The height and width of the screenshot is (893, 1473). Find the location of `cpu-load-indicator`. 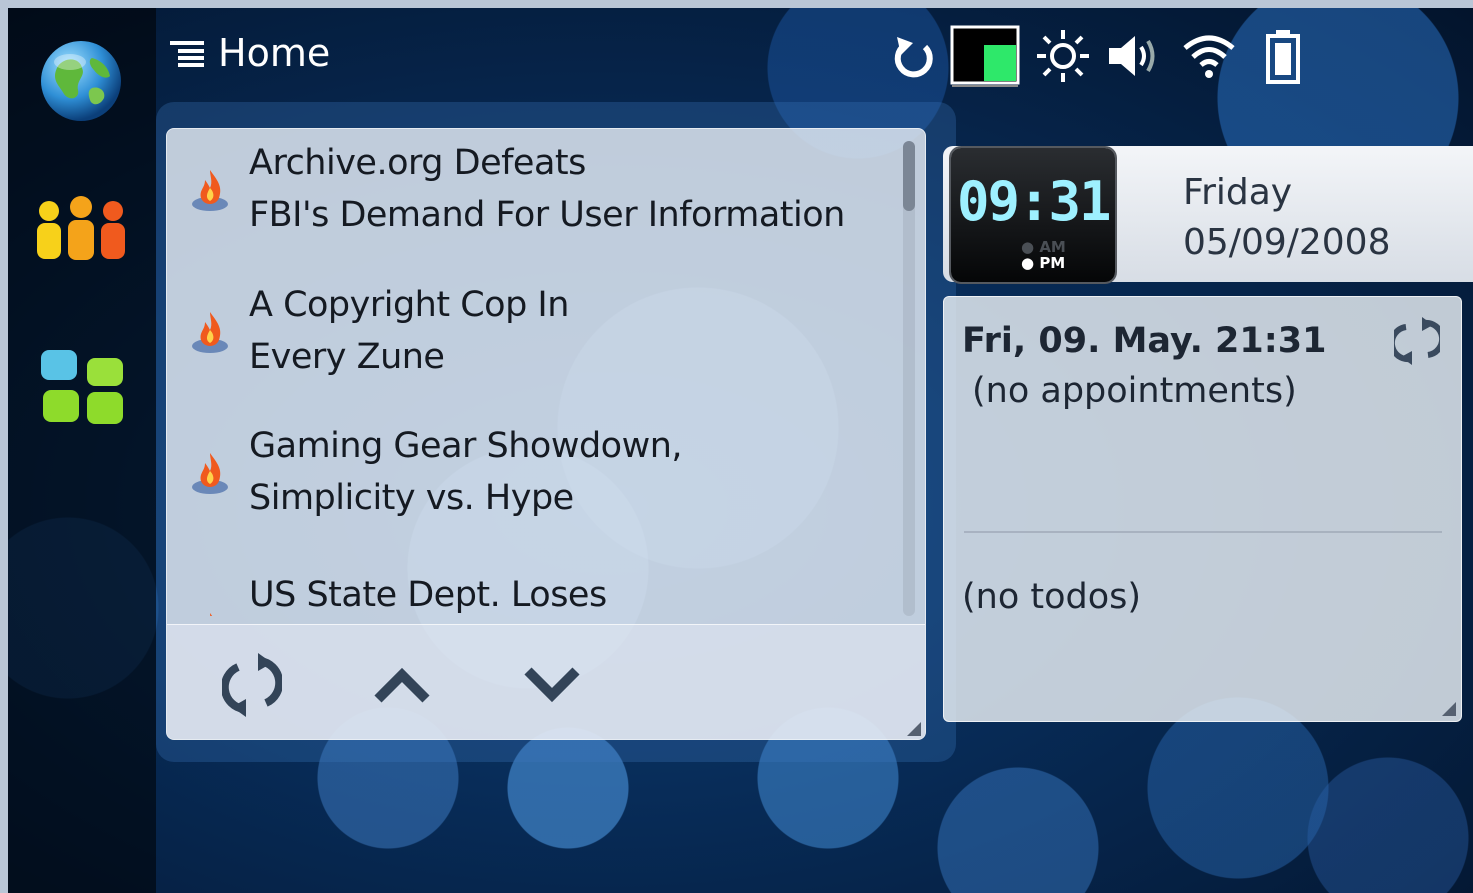

cpu-load-indicator is located at coordinates (986, 56).